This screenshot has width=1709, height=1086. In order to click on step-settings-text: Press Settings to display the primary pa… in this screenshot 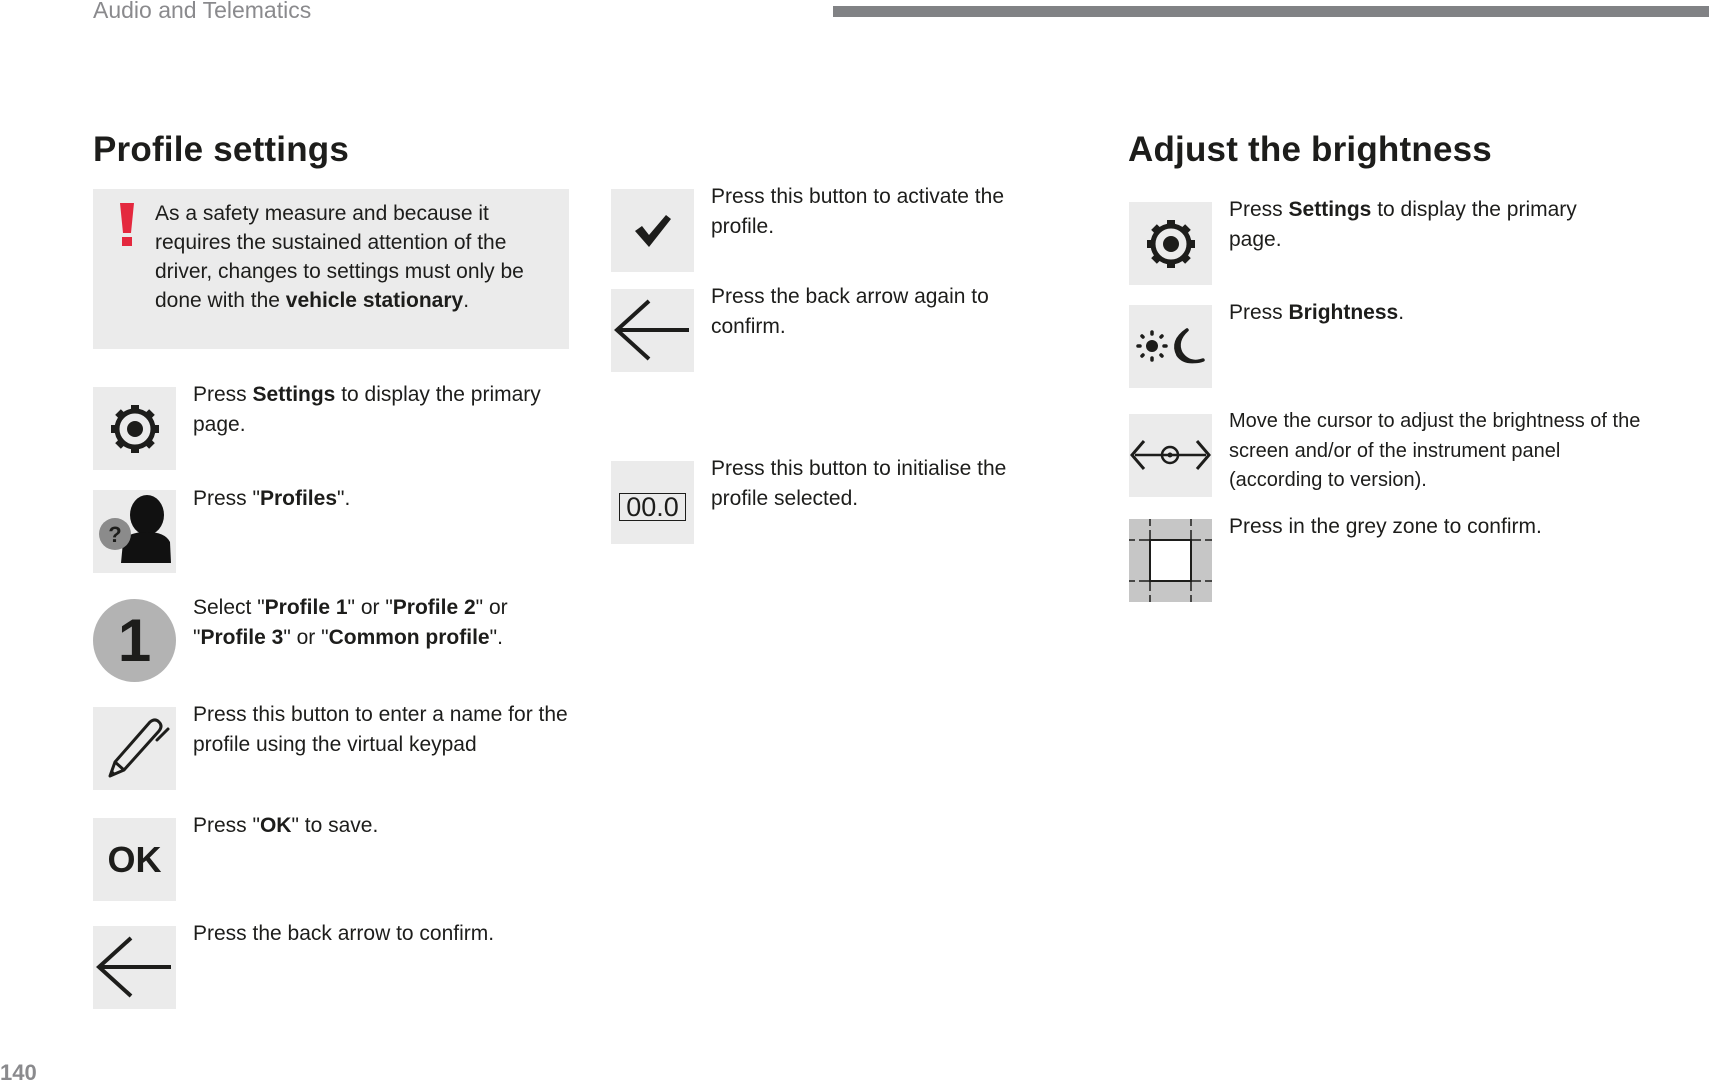, I will do `click(367, 409)`.